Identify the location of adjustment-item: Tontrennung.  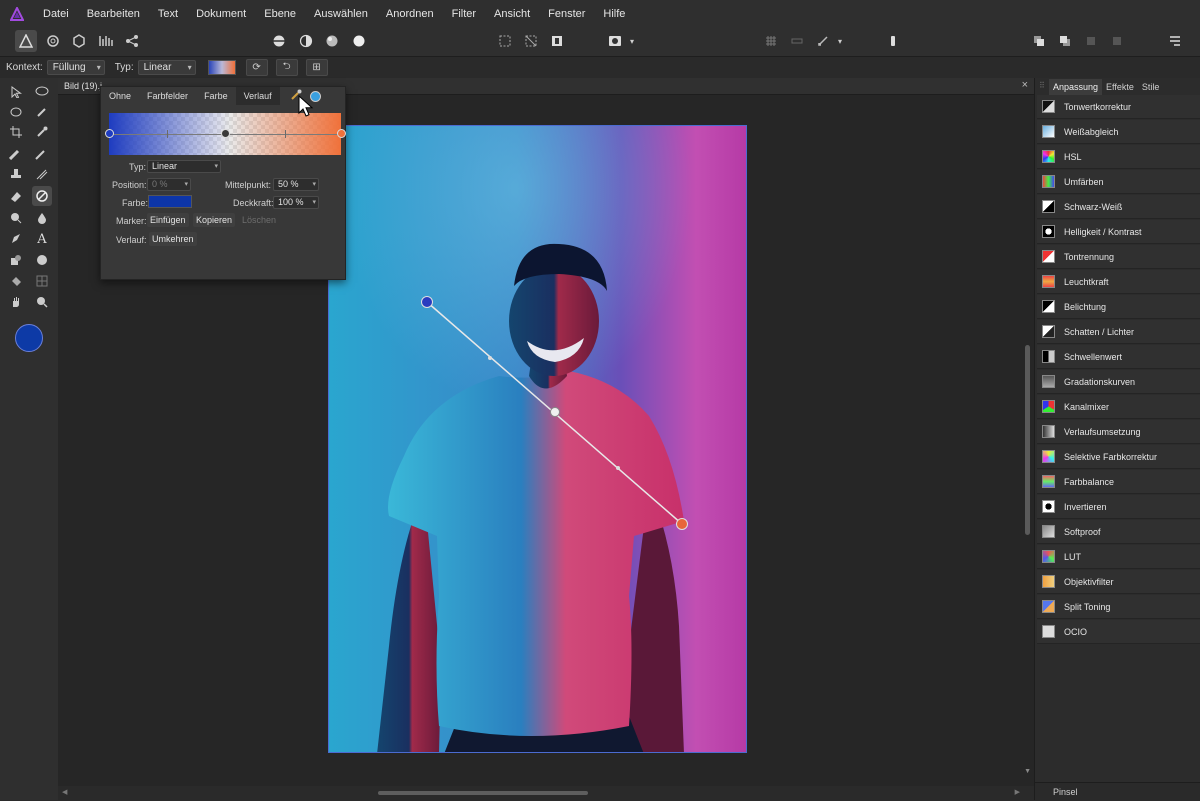
(1118, 257).